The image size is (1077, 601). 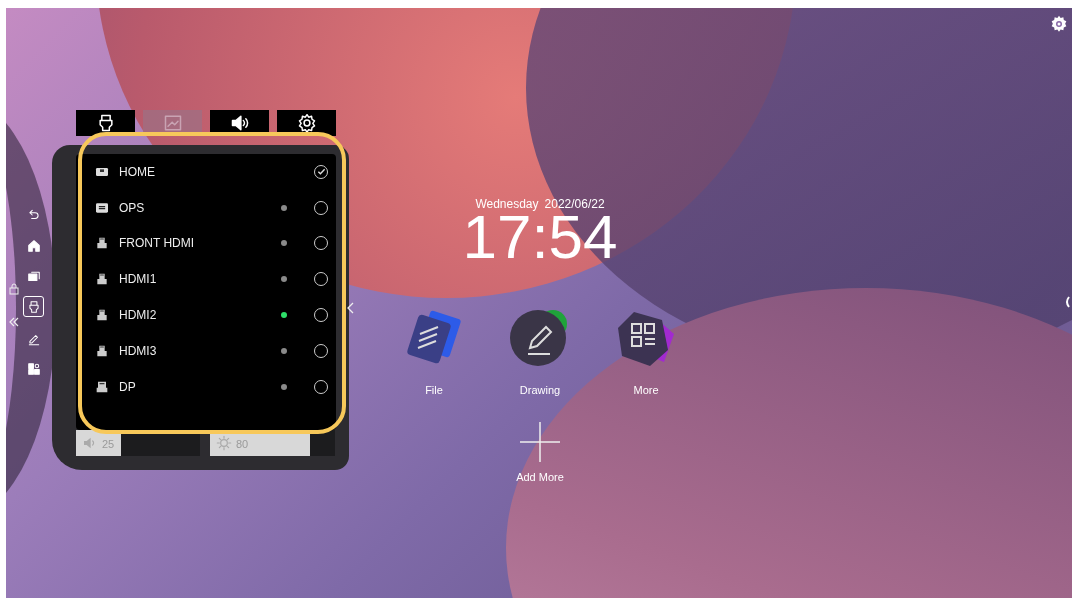 I want to click on home-icon, so click(x=34, y=246).